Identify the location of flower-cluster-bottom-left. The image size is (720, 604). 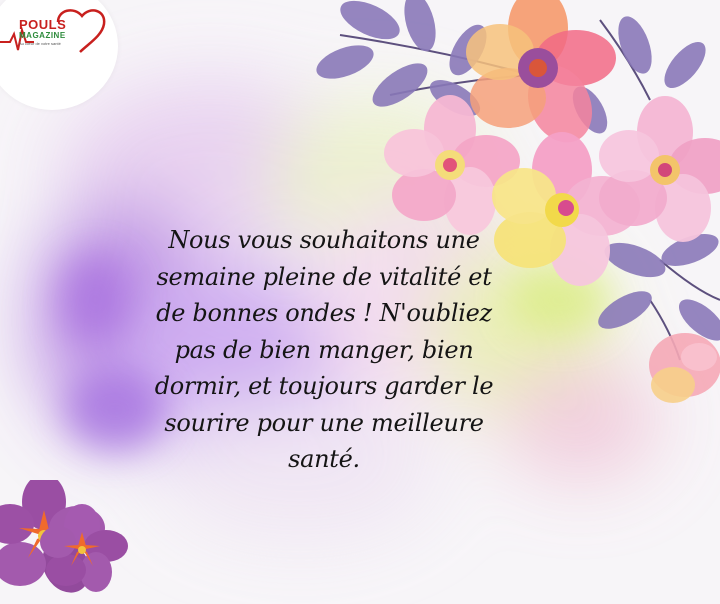
(64, 536).